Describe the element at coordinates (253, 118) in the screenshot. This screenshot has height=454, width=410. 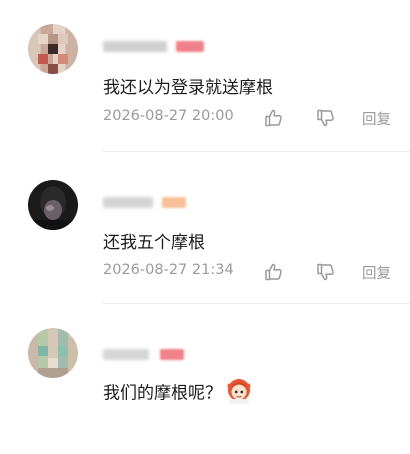
I see `comment-meta: 2026-08-27 20:00 回复` at that location.